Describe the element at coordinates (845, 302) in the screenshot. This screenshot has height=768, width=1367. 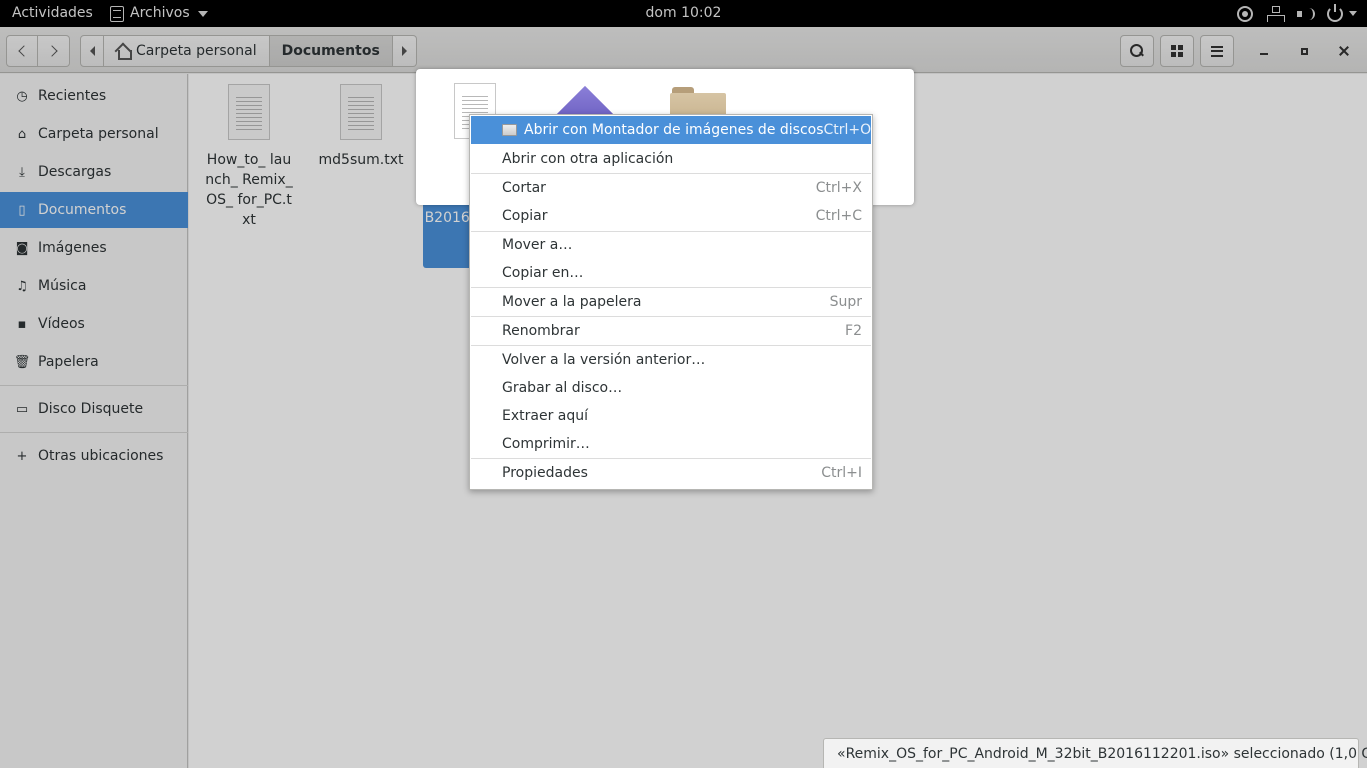
I see `menu-item-shortcut: Supr` at that location.